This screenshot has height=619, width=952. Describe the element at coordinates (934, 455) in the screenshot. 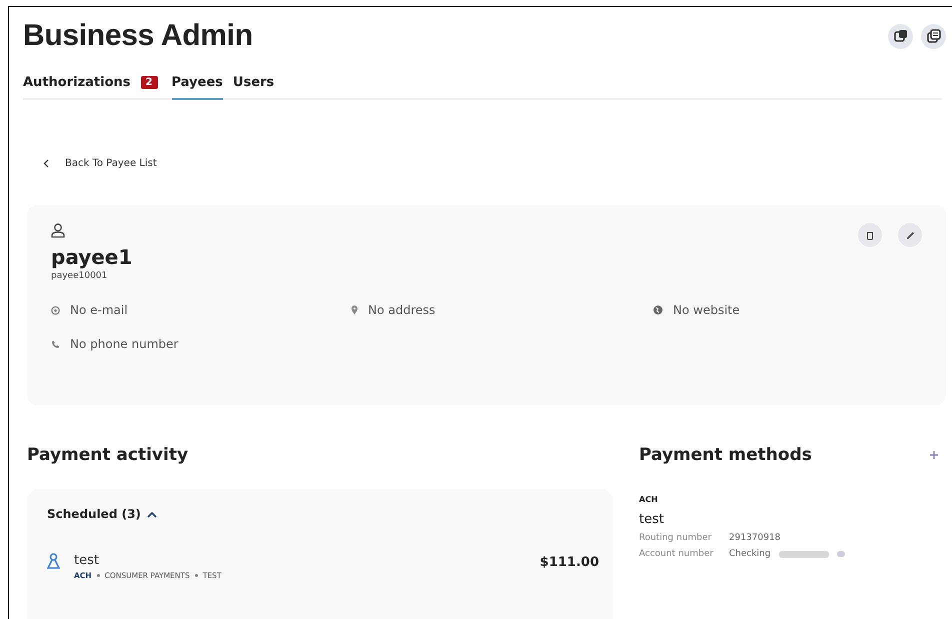

I see `plus-icon` at that location.